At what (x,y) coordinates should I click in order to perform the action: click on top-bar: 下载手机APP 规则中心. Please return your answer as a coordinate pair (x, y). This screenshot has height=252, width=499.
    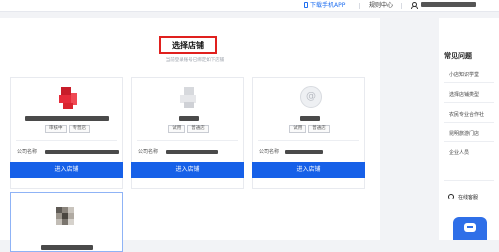
    Looking at the image, I should click on (249, 6).